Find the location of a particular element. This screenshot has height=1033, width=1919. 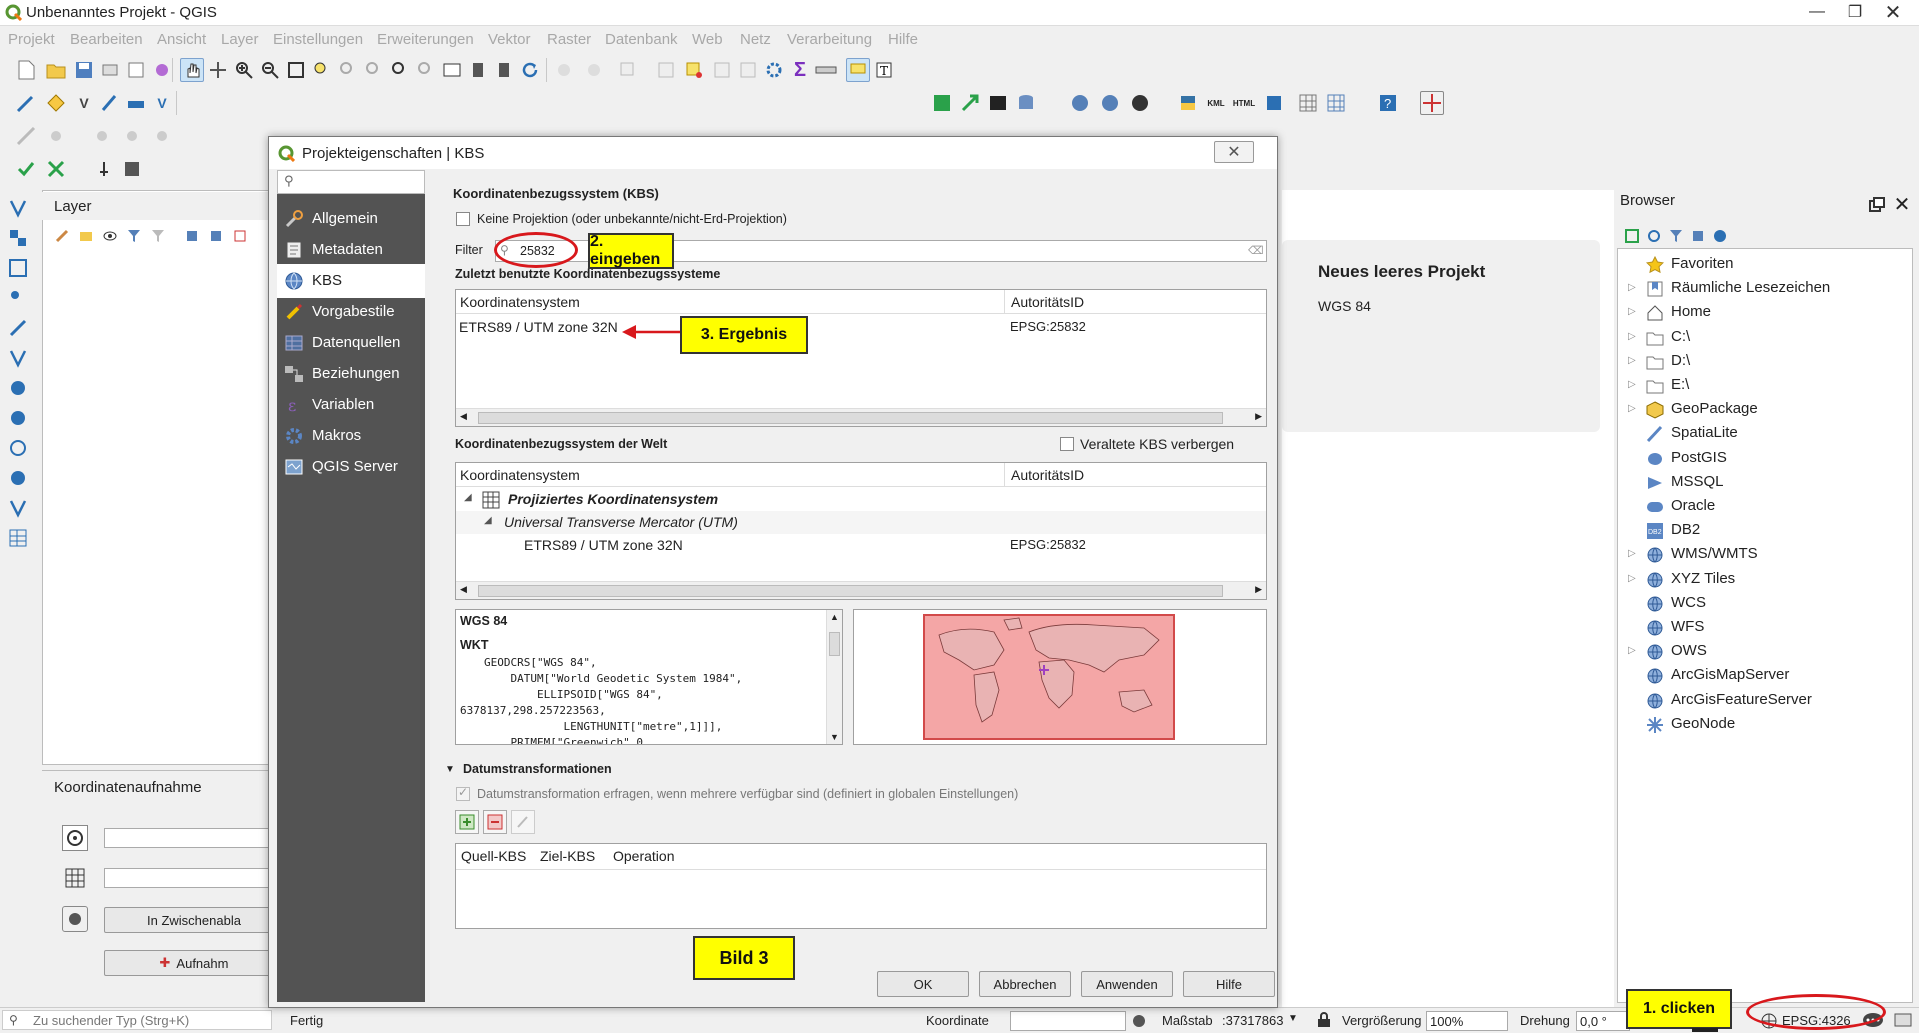

sidebar-item-kbs: KBS is located at coordinates (351, 281).